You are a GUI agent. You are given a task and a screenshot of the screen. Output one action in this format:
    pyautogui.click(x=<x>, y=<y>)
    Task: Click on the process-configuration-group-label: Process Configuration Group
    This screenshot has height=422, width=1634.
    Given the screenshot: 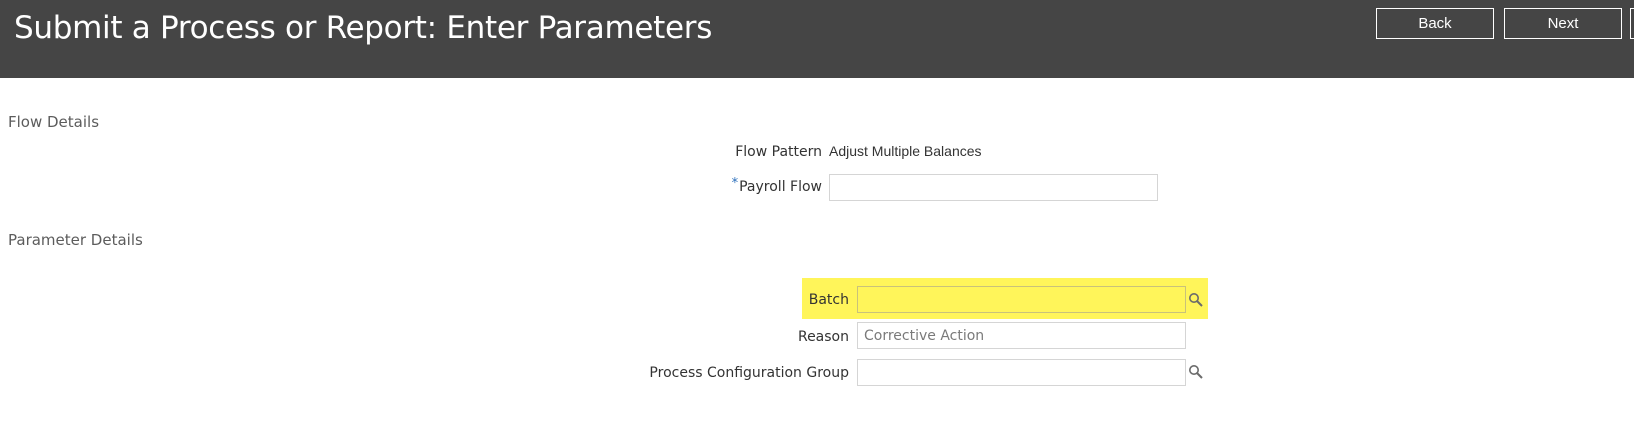 What is the action you would take?
    pyautogui.click(x=749, y=373)
    